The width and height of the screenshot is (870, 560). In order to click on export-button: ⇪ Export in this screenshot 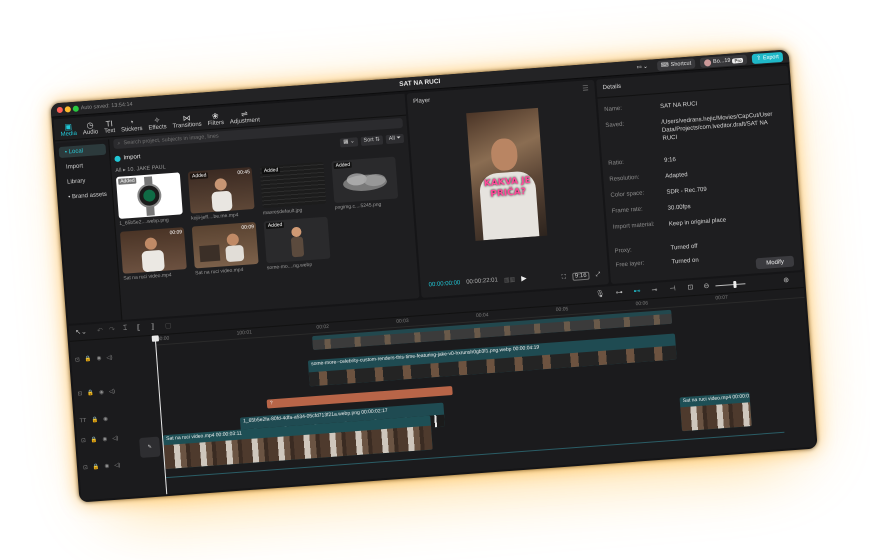, I will do `click(768, 58)`.